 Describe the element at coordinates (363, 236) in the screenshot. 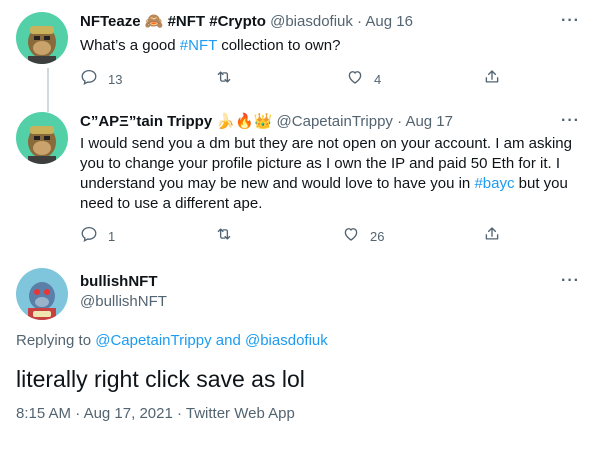

I see `like-button: 26` at that location.